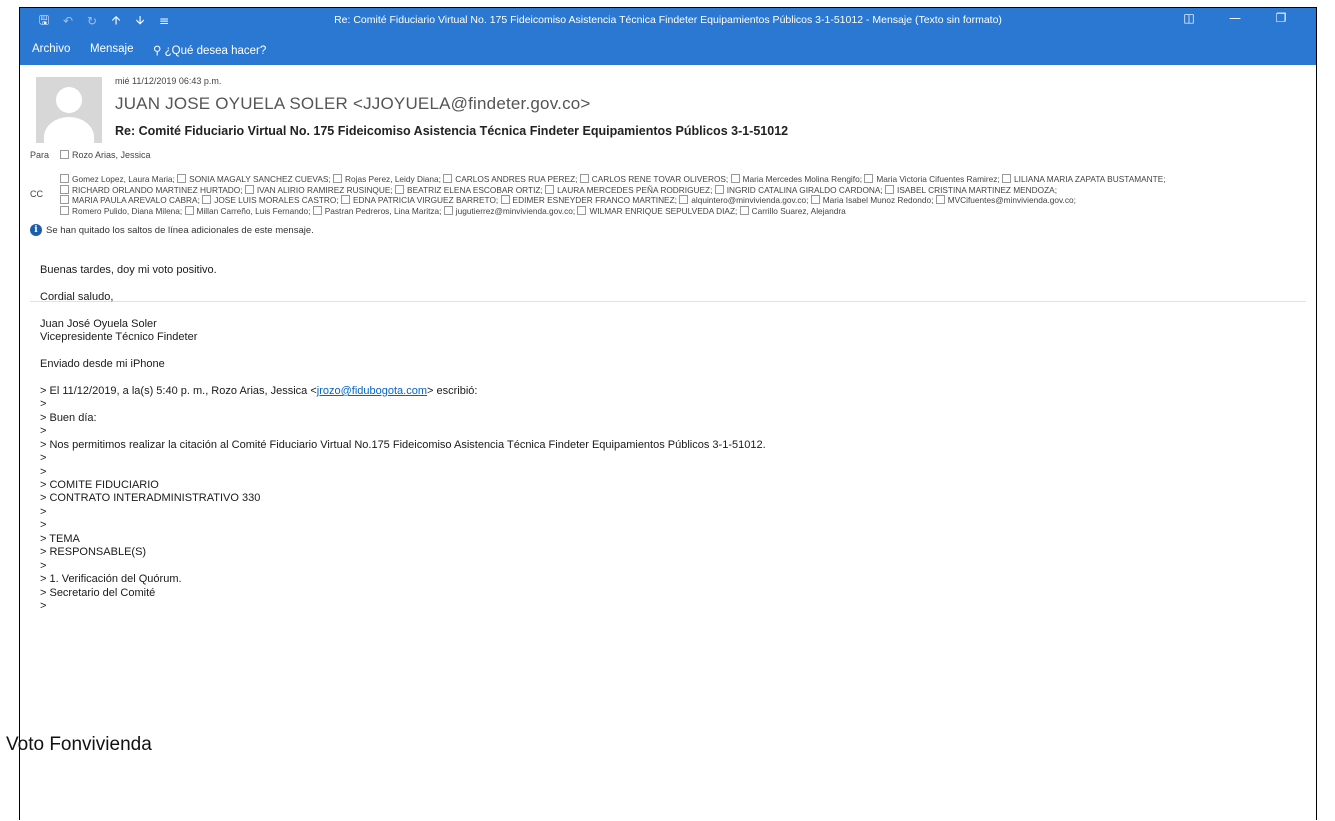 This screenshot has width=1335, height=821. What do you see at coordinates (796, 179) in the screenshot?
I see `cc-recipient: Maria Mercedes Molina Rengifo;` at bounding box center [796, 179].